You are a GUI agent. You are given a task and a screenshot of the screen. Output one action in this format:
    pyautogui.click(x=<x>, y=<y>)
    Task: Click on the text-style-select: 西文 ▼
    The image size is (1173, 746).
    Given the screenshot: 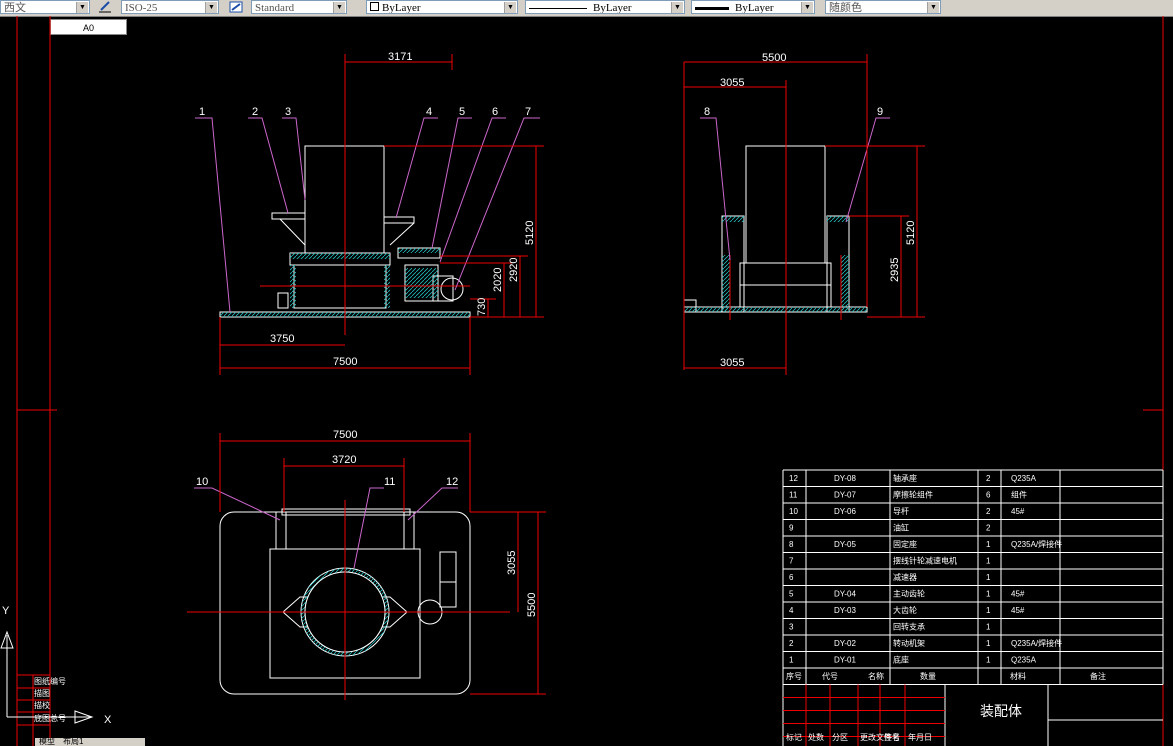 What is the action you would take?
    pyautogui.click(x=45, y=7)
    